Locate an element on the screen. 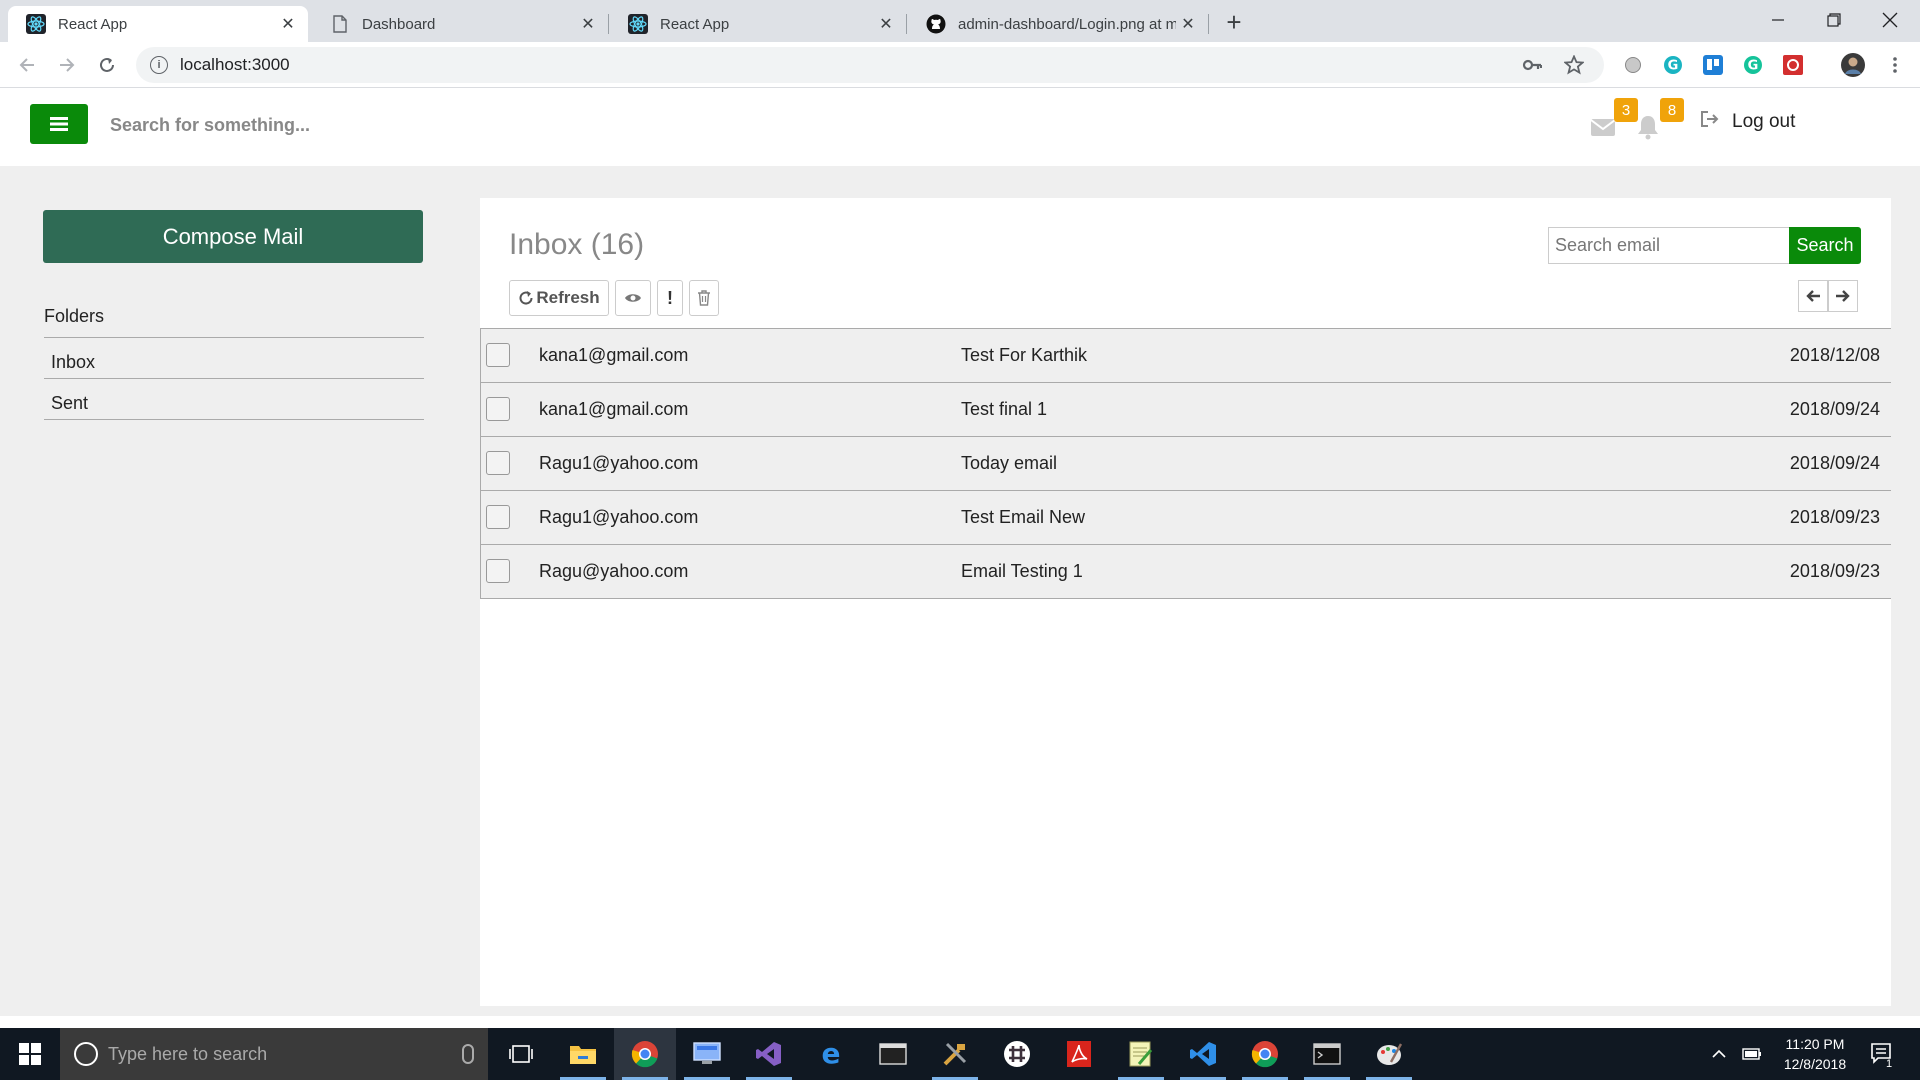  close-window-button is located at coordinates (1890, 20).